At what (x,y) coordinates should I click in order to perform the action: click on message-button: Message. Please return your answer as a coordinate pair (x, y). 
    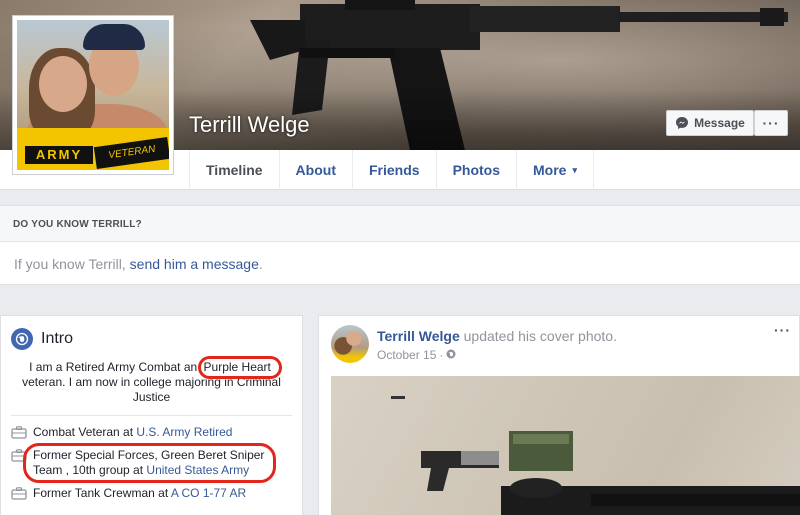
    Looking at the image, I should click on (710, 123).